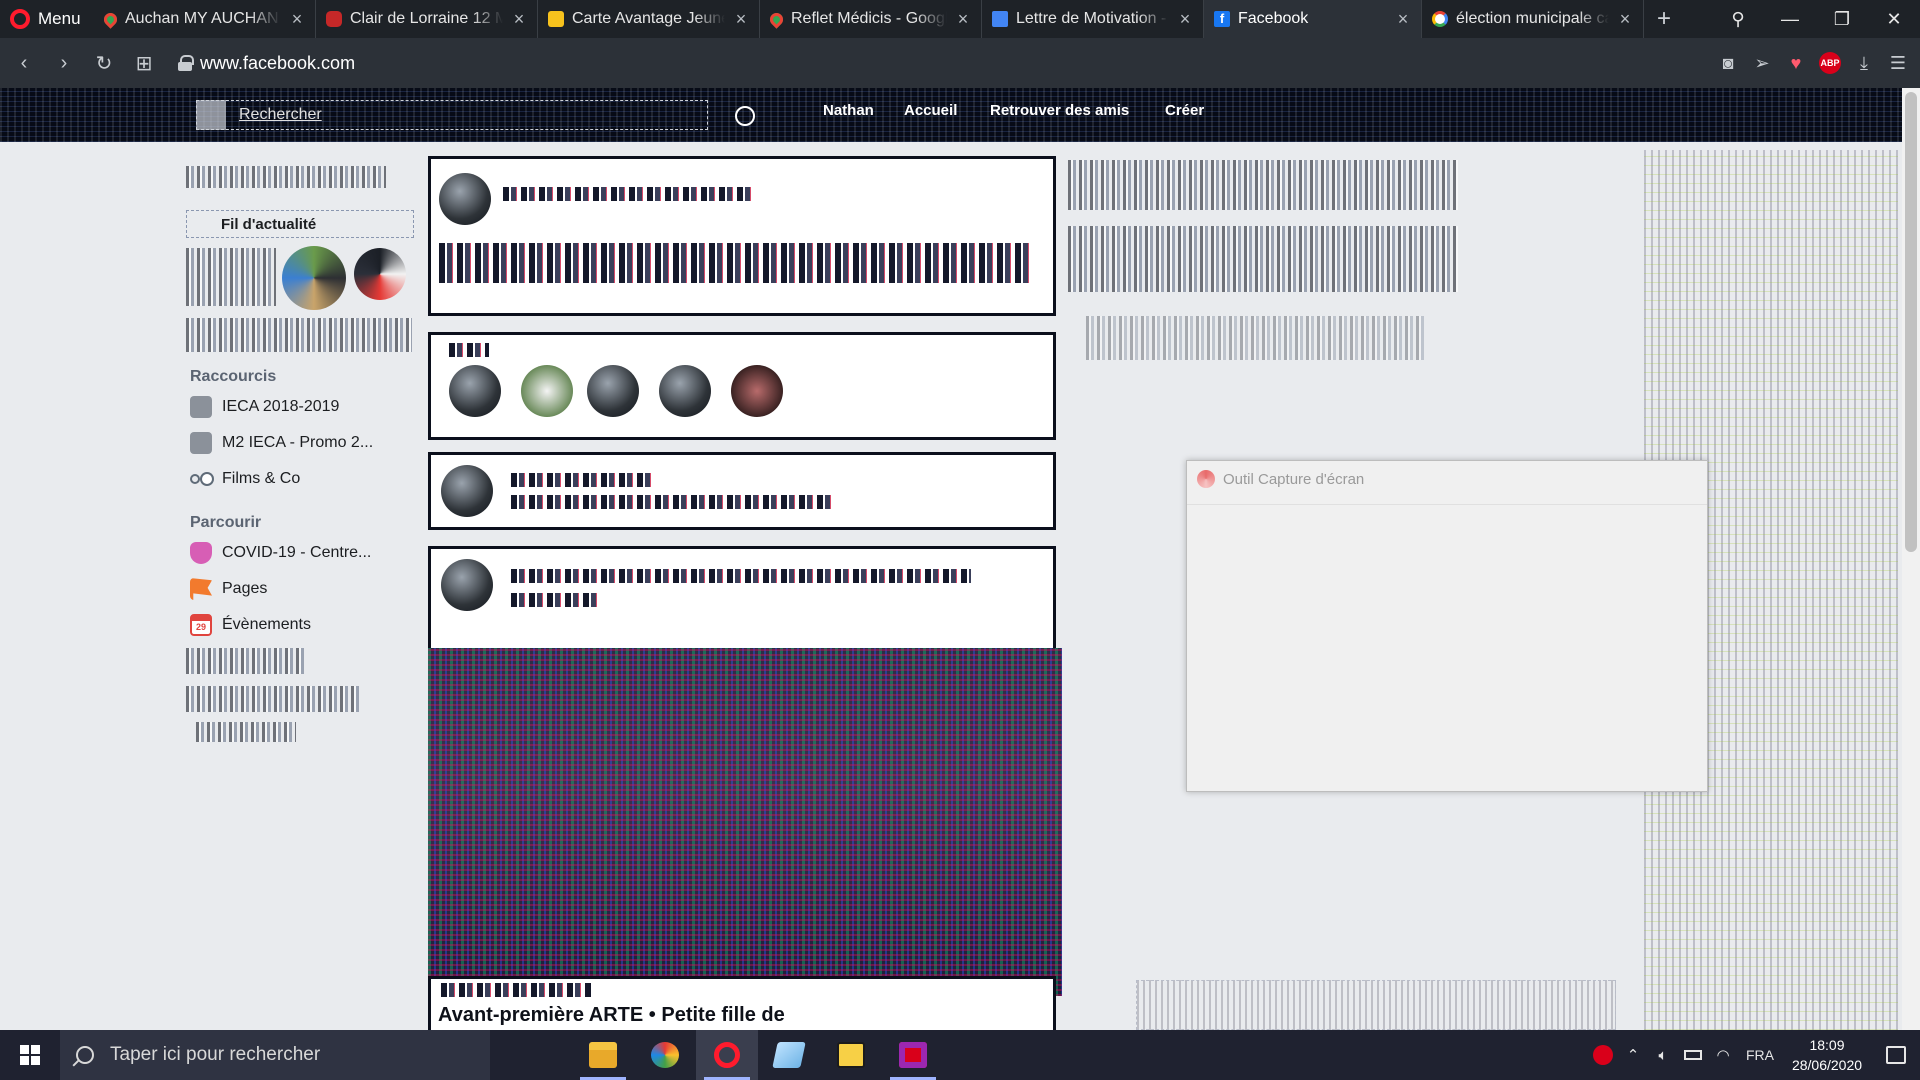 The width and height of the screenshot is (1920, 1080). Describe the element at coordinates (1760, 1055) in the screenshot. I see `input-language: FRA` at that location.